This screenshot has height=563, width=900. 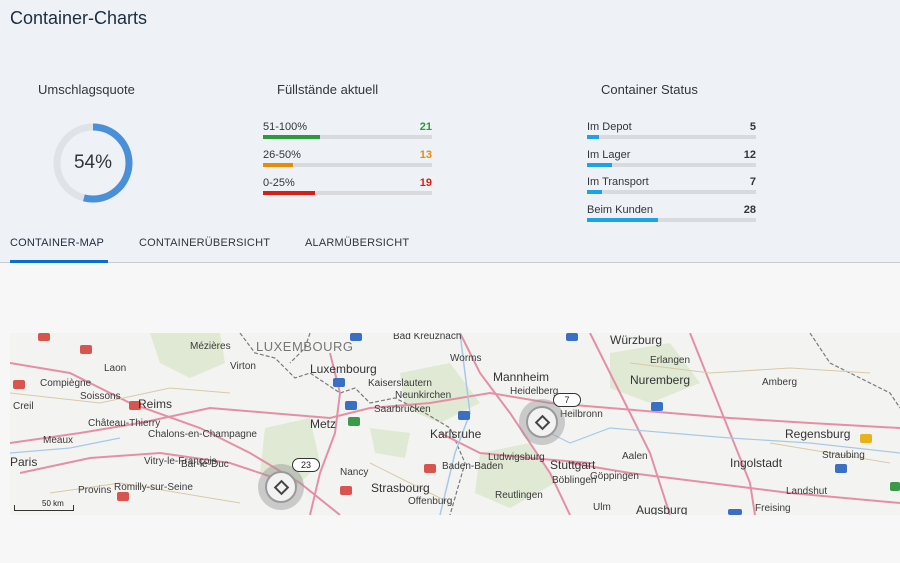 What do you see at coordinates (124, 423) in the screenshot?
I see `city-label: Château-Thierry` at bounding box center [124, 423].